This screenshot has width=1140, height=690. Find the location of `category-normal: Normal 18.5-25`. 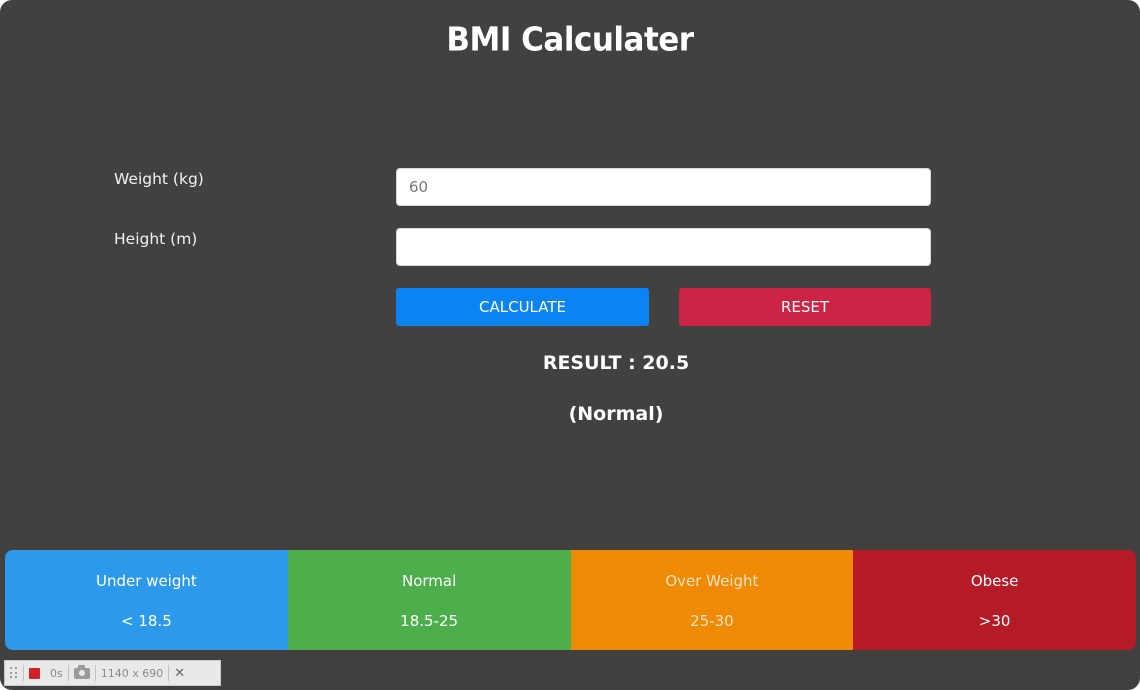

category-normal: Normal 18.5-25 is located at coordinates (429, 600).